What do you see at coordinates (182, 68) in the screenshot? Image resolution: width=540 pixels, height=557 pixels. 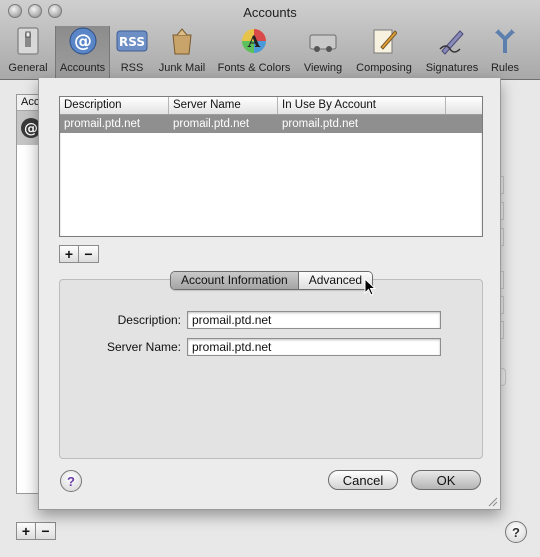 I see `toolbar-label: Junk Mail` at bounding box center [182, 68].